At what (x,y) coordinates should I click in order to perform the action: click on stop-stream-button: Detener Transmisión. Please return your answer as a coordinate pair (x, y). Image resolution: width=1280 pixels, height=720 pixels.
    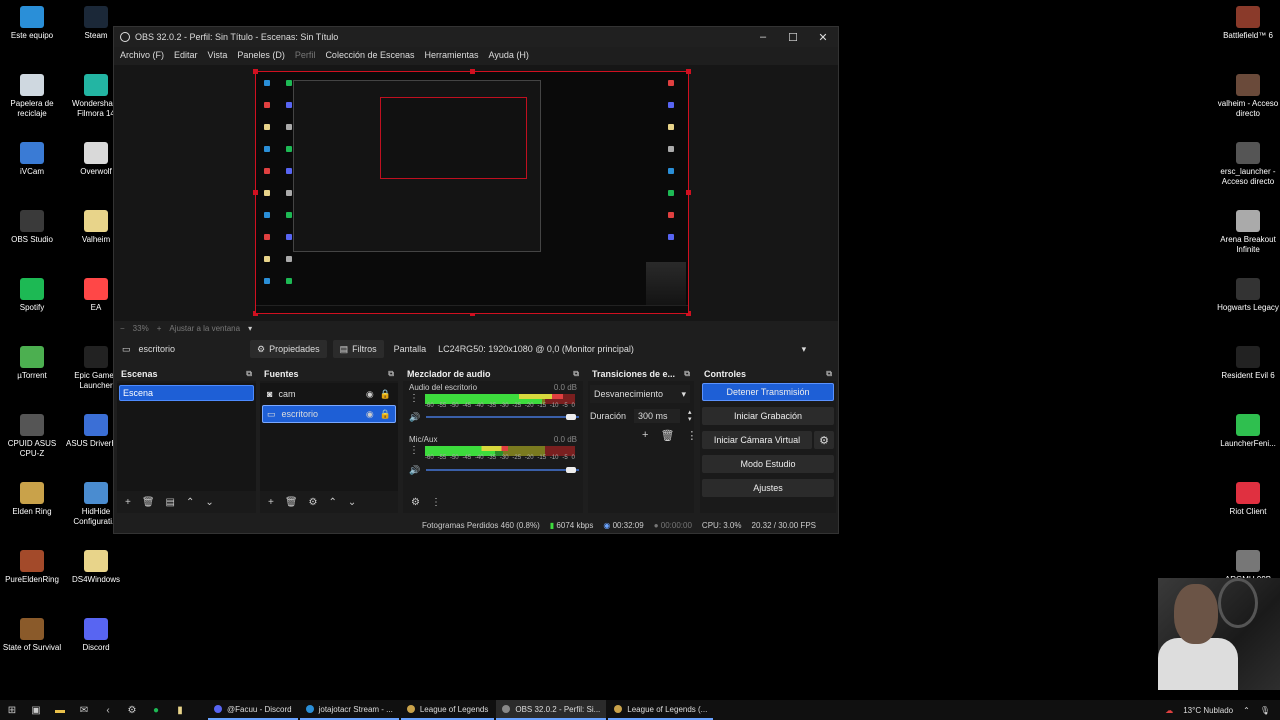
    Looking at the image, I should click on (768, 392).